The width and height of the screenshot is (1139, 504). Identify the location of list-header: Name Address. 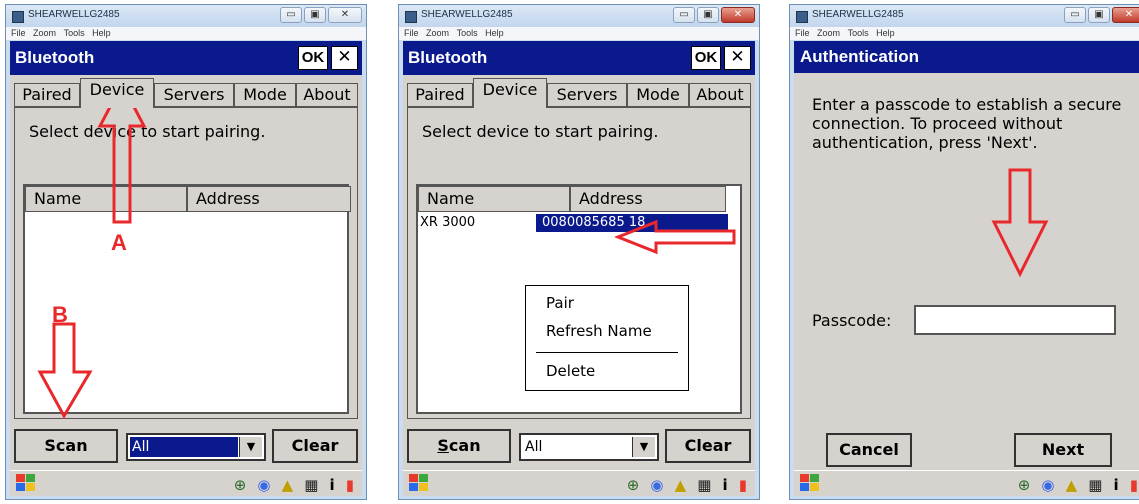
(579, 199).